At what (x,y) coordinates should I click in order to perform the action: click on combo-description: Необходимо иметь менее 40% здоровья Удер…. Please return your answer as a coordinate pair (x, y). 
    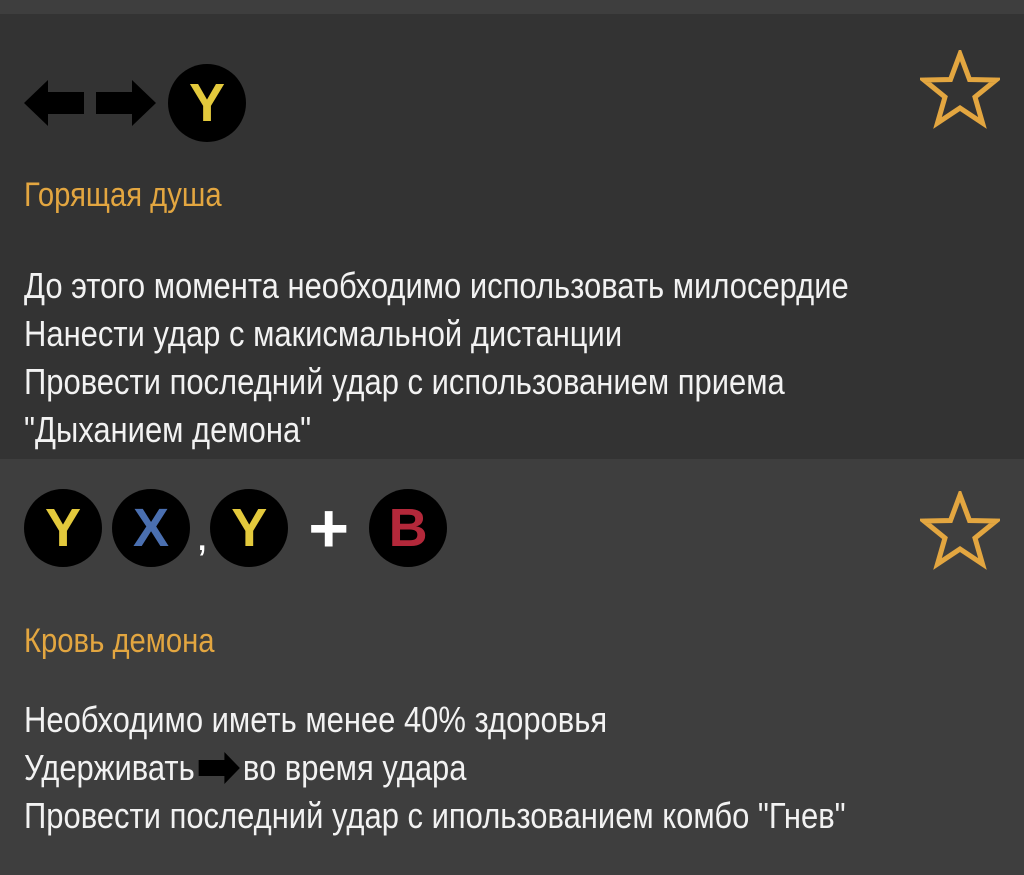
    Looking at the image, I should click on (435, 768).